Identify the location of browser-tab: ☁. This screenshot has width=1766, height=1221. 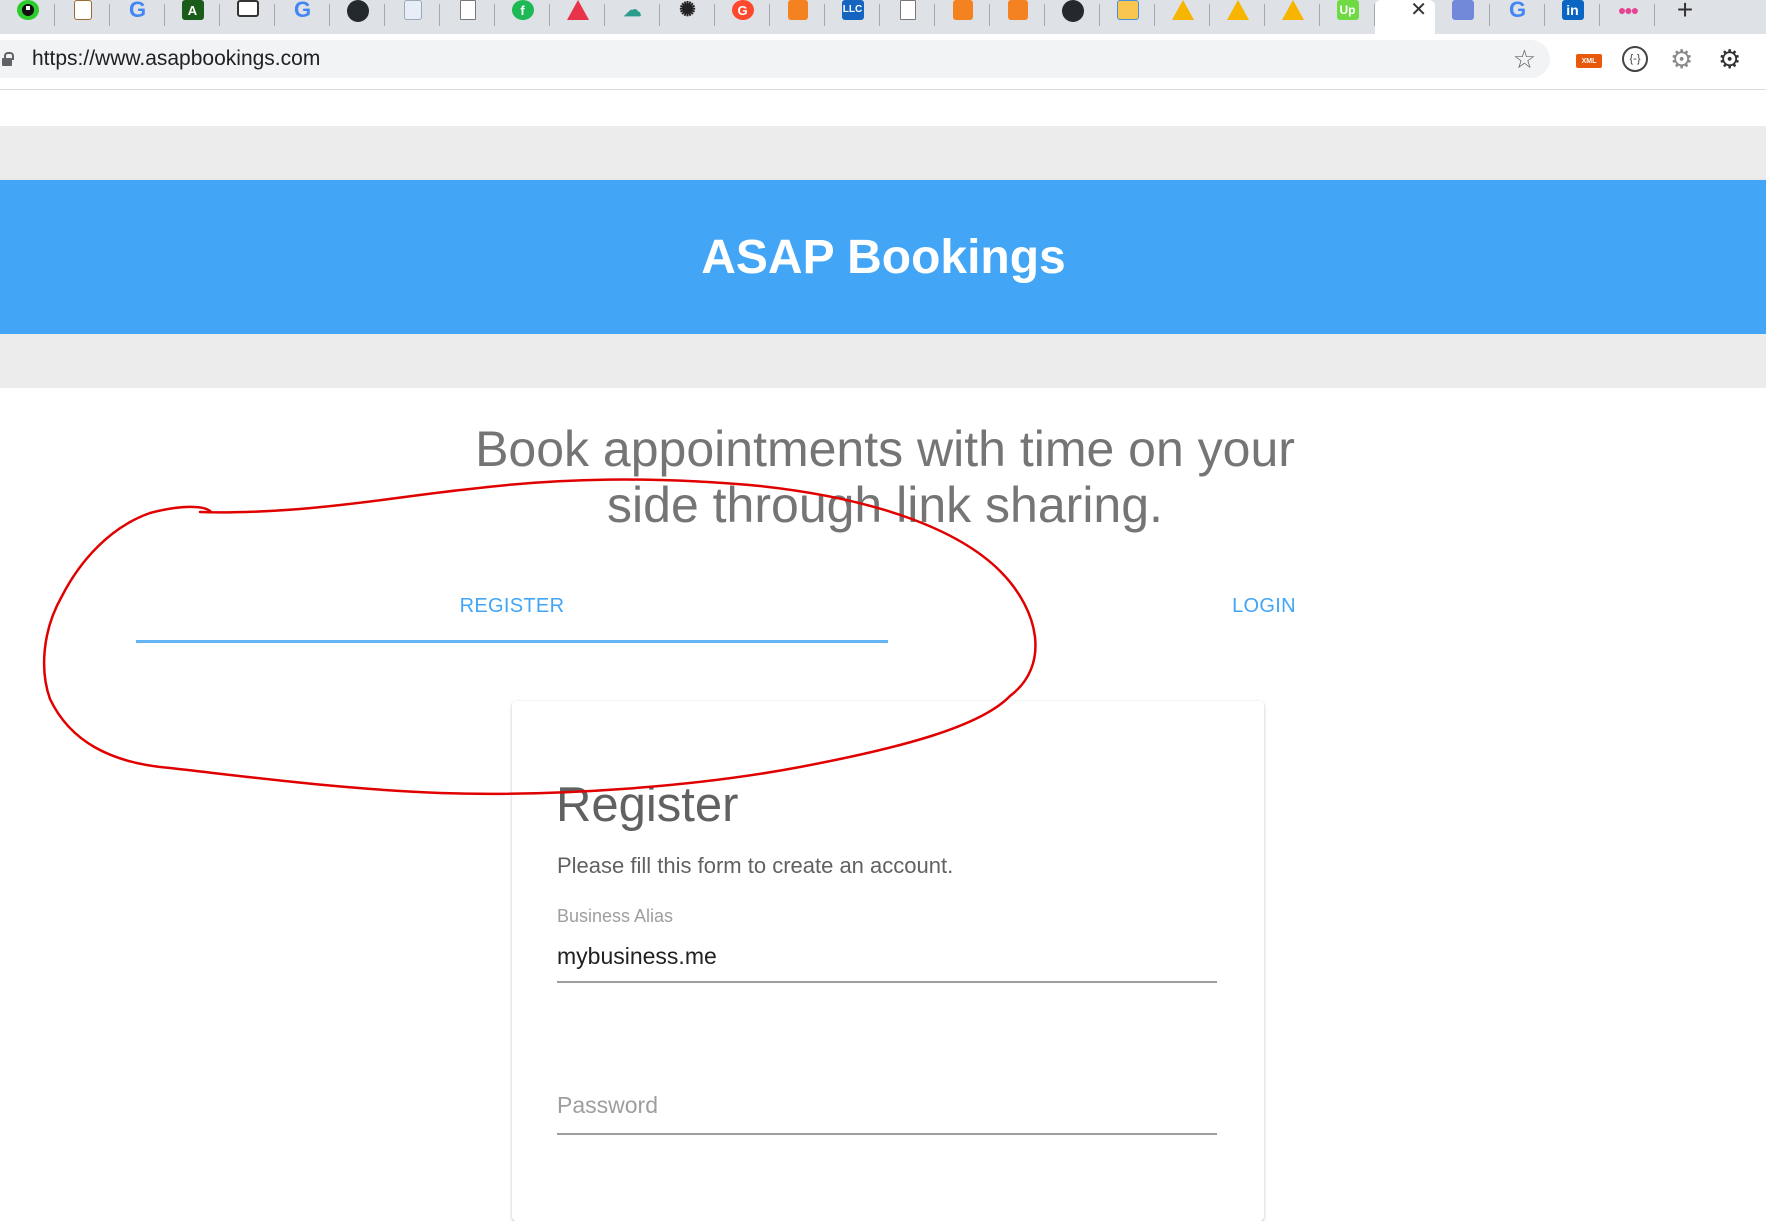
(632, 17).